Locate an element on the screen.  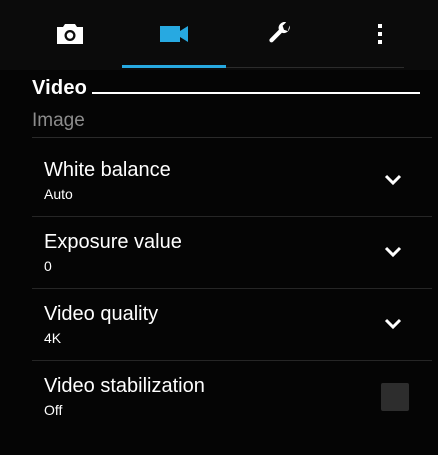
setting-value: Off is located at coordinates (53, 410).